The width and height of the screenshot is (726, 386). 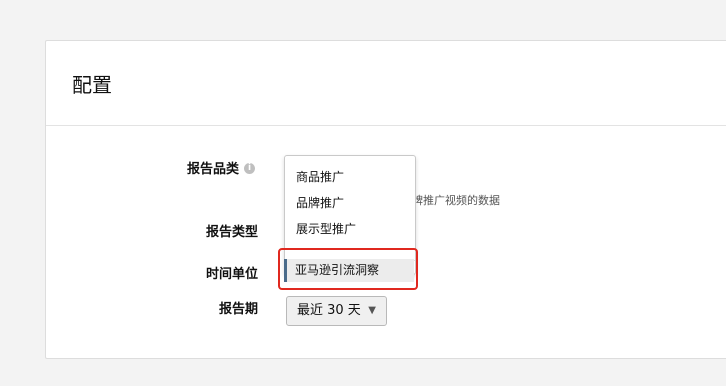 What do you see at coordinates (232, 232) in the screenshot?
I see `report-type-label: 报告类型` at bounding box center [232, 232].